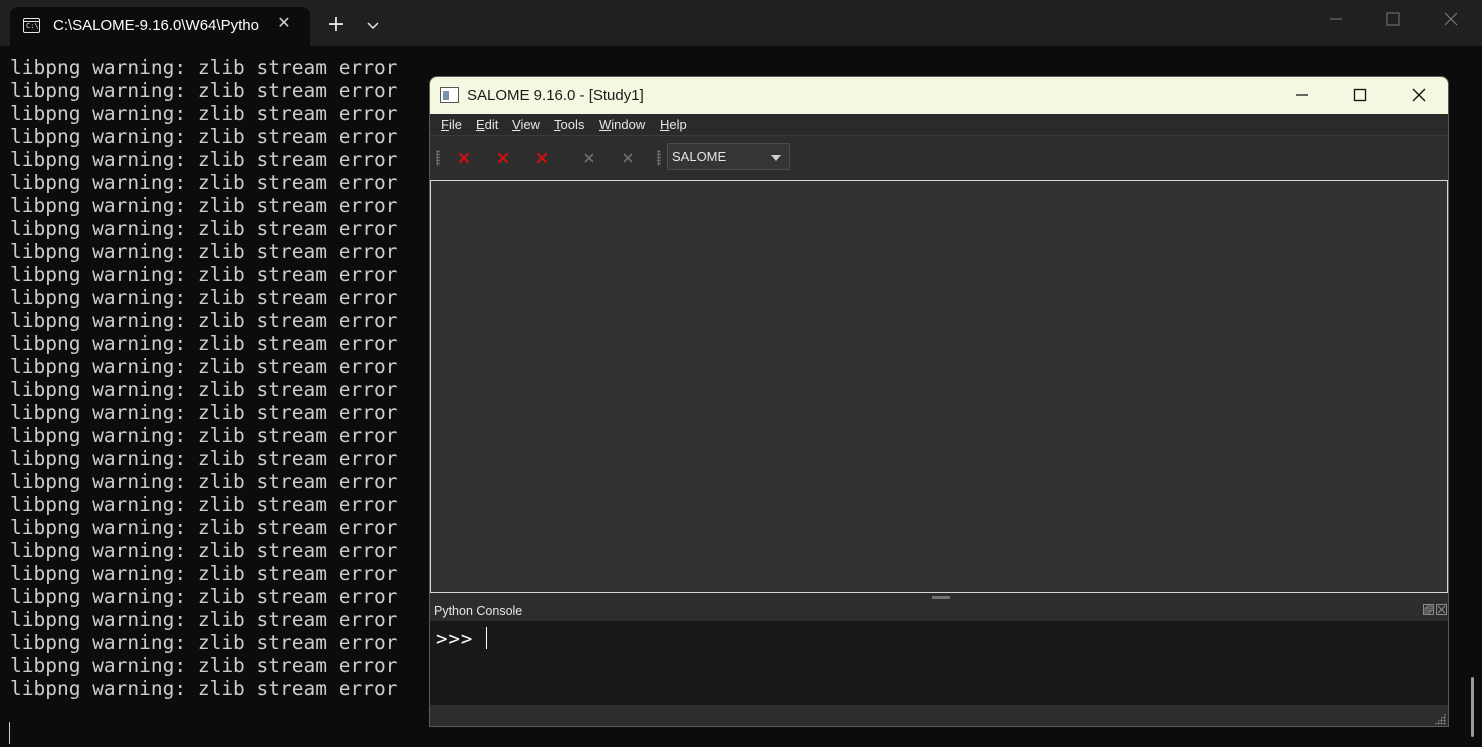  I want to click on menu-edit: Edit, so click(487, 124).